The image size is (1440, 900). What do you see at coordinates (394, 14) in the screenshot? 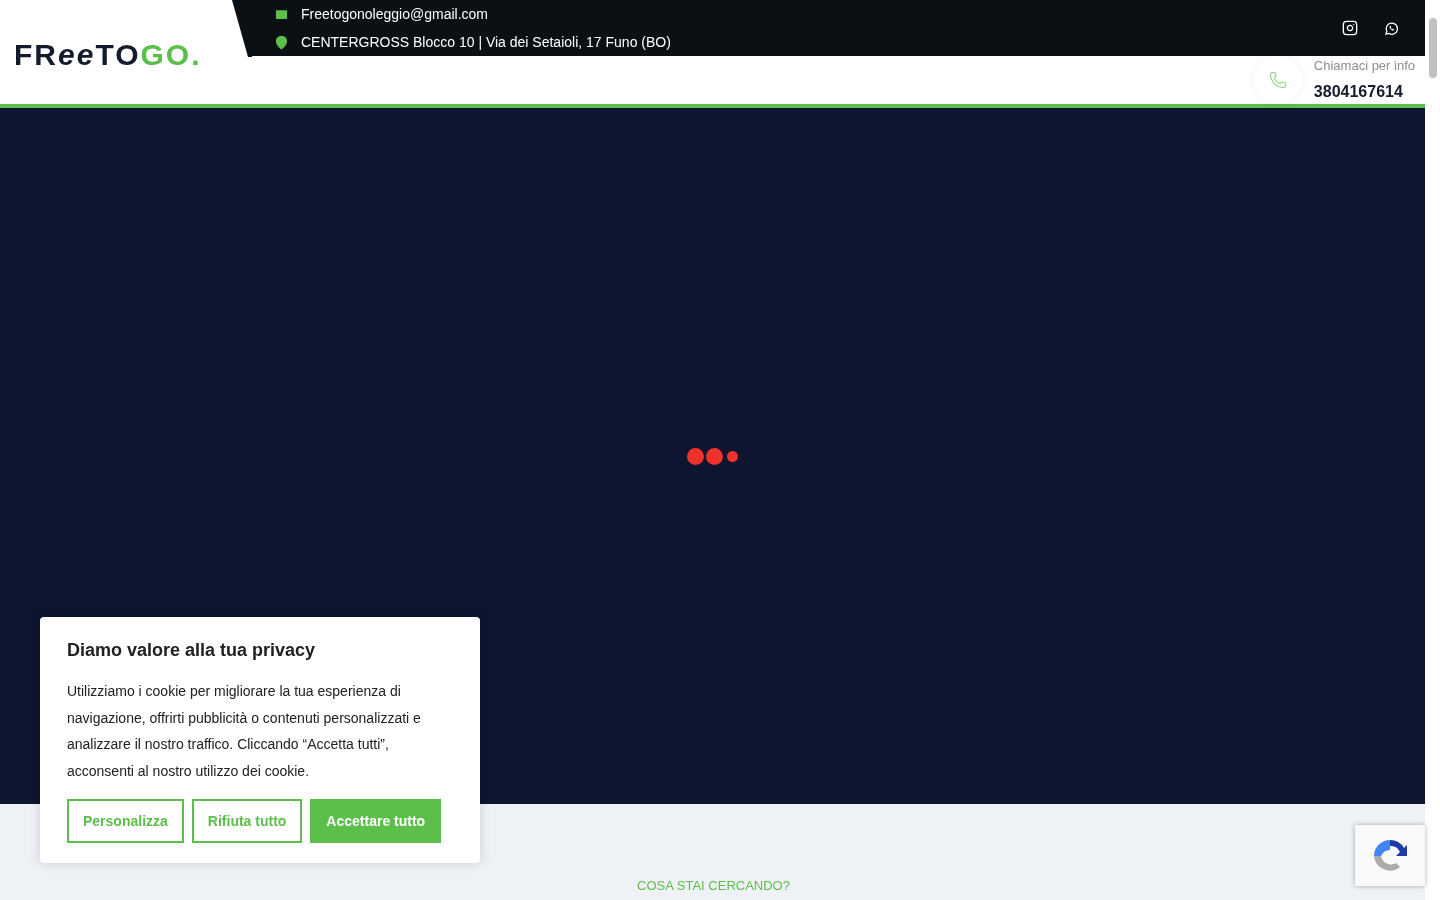
I see `email-link: Freetogonoleggio@gmail.com` at bounding box center [394, 14].